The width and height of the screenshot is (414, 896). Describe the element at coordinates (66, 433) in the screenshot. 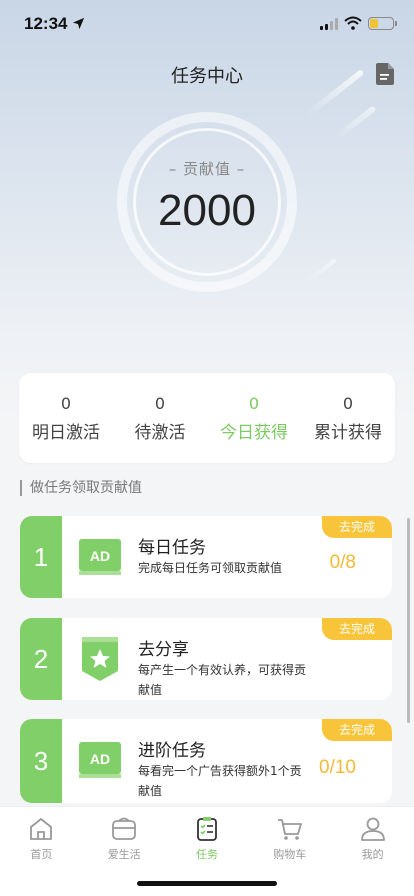

I see `stat-label: 明日激活` at that location.